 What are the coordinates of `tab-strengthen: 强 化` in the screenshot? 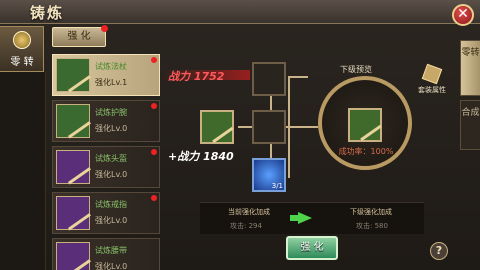 It's located at (80, 36).